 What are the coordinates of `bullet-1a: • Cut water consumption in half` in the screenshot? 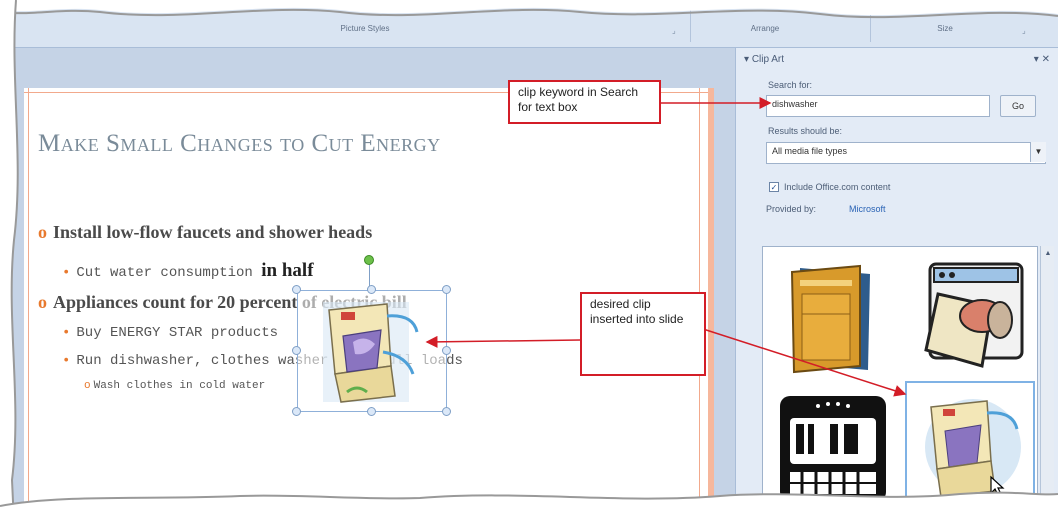 It's located at (188, 271).